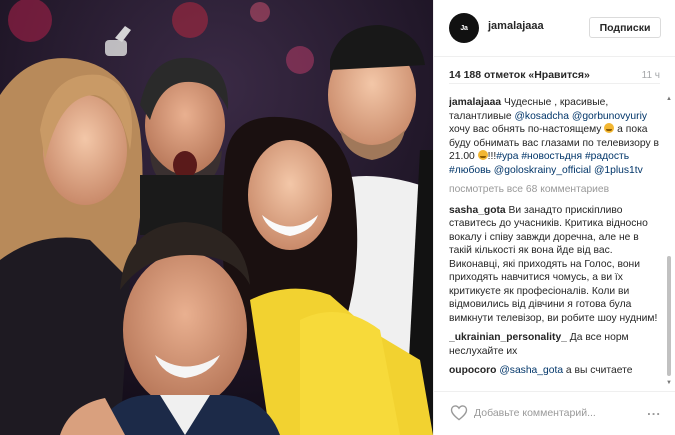  Describe the element at coordinates (669, 99) in the screenshot. I see `scroll-up-arrow-icon: ▲` at that location.